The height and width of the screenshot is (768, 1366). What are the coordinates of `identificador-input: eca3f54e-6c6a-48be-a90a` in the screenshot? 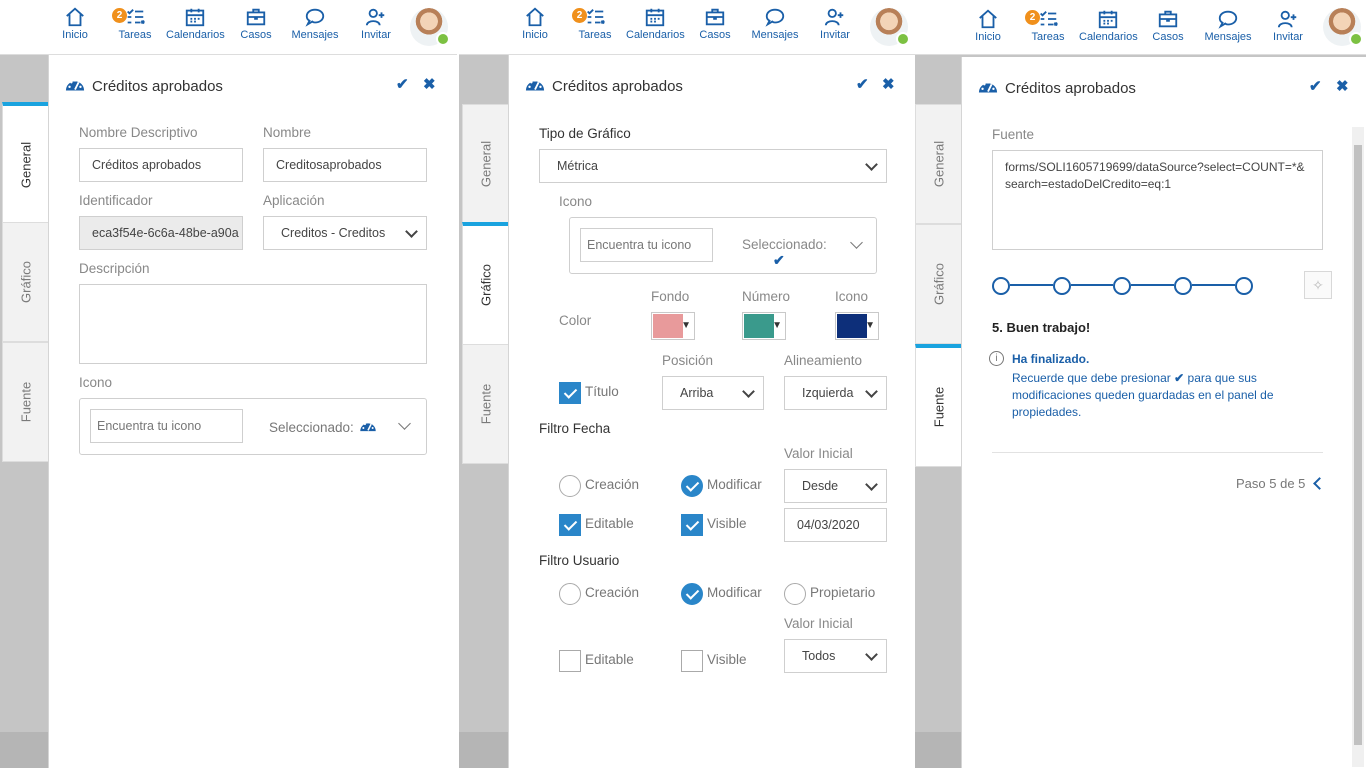 It's located at (161, 233).